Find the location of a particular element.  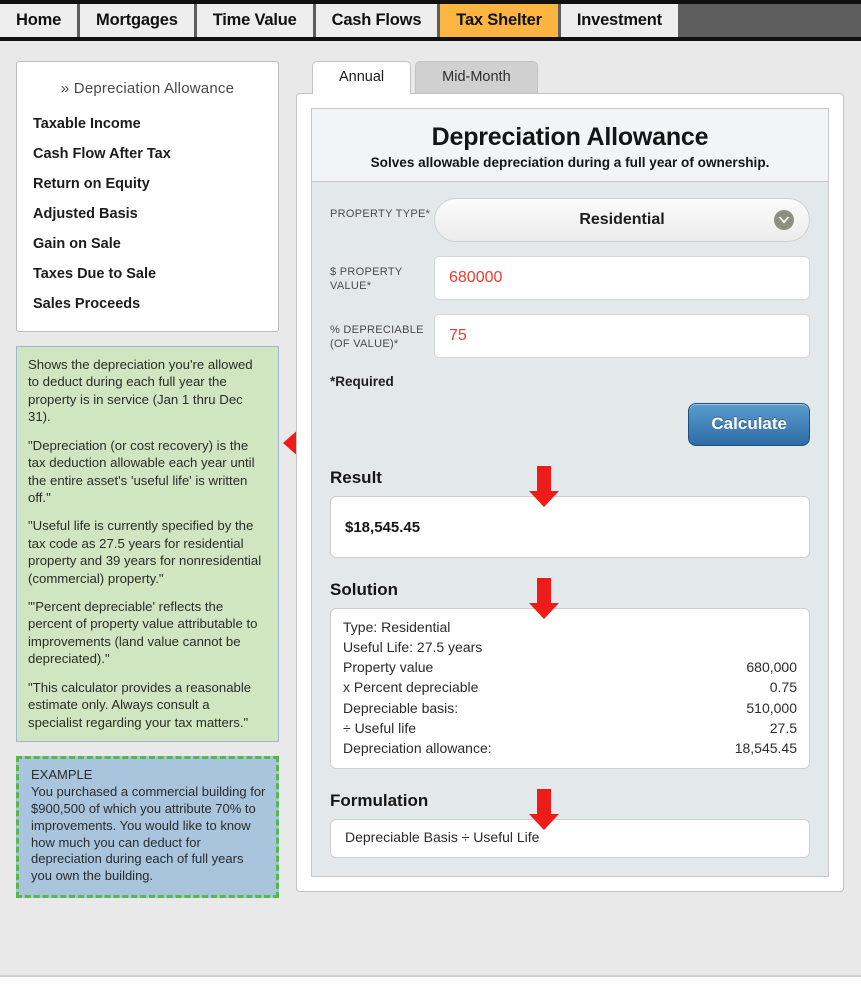

nav-item-home: Home is located at coordinates (40, 20).